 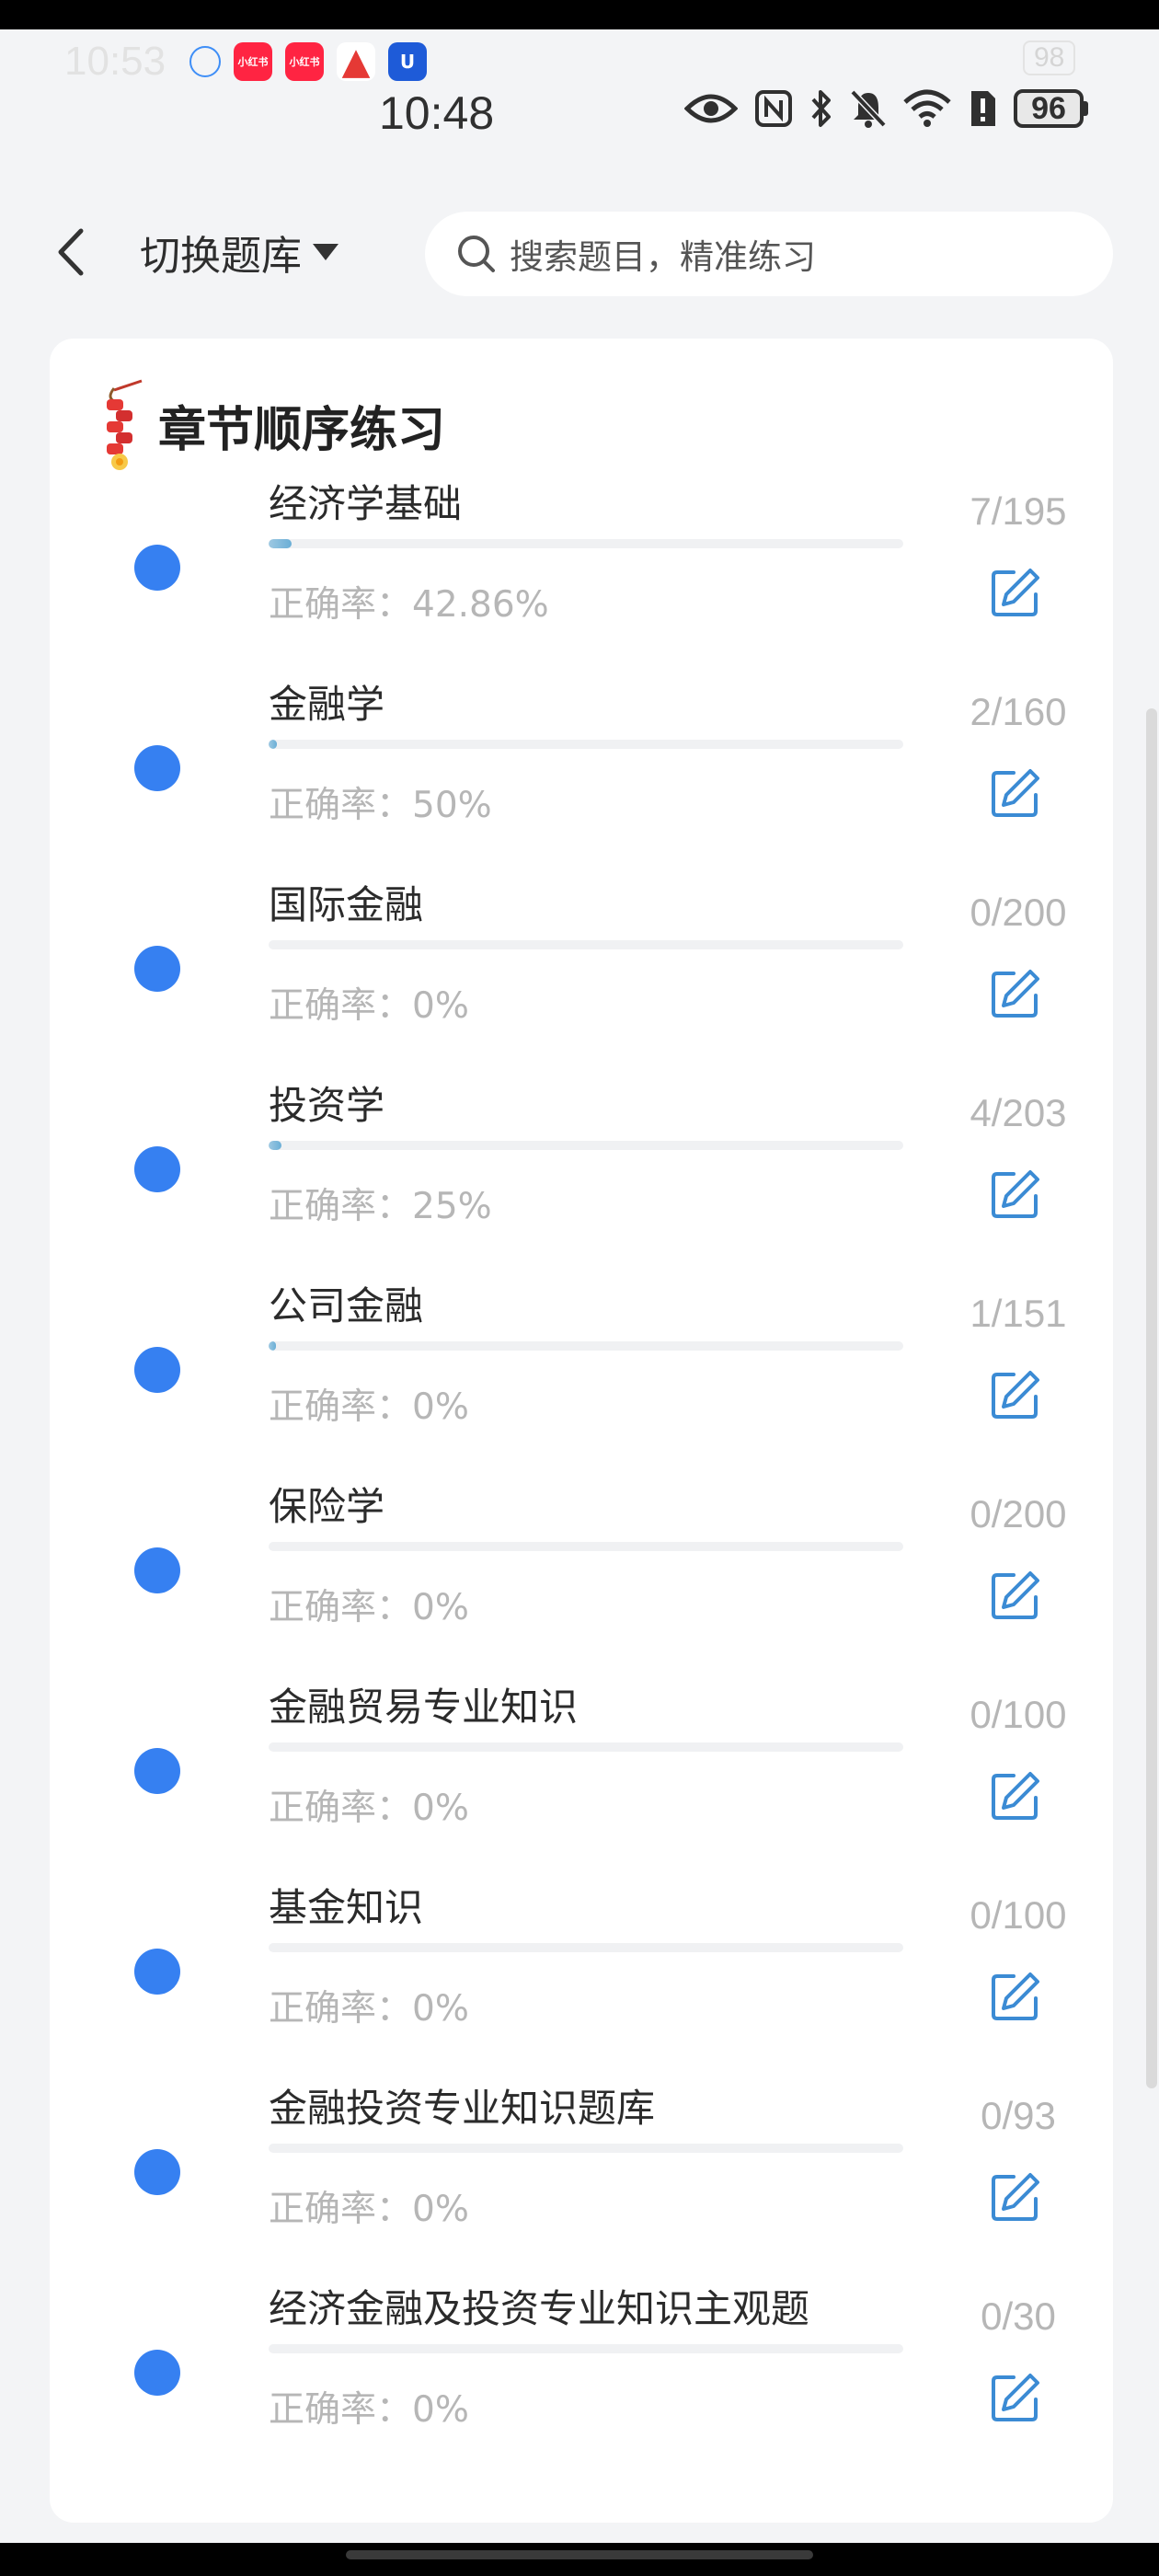 I want to click on ghost-time: 10:53, so click(x=115, y=61).